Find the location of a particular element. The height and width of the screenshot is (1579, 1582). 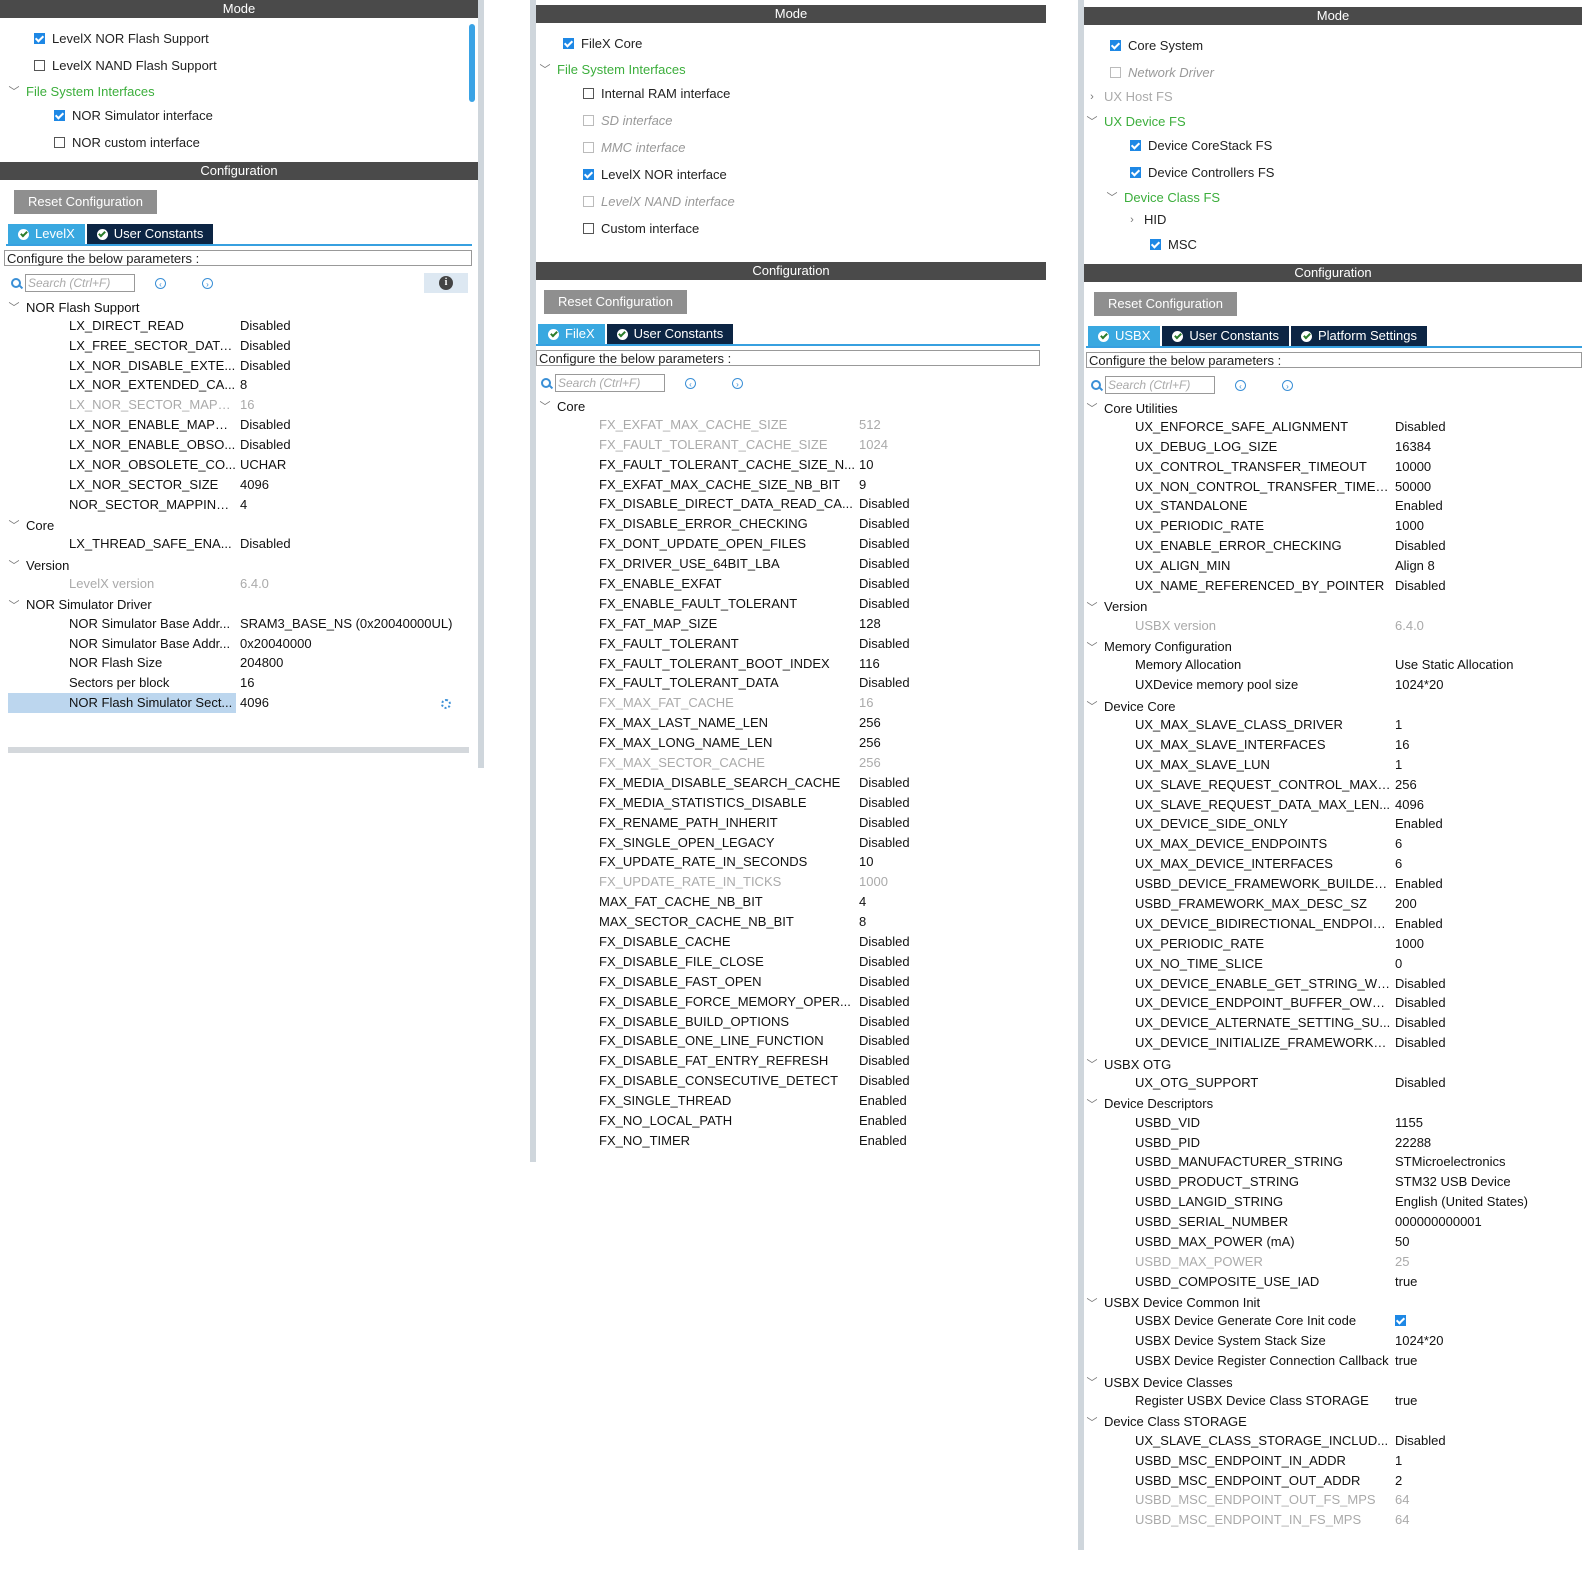

parameter-value: 1155 is located at coordinates (1409, 1123).